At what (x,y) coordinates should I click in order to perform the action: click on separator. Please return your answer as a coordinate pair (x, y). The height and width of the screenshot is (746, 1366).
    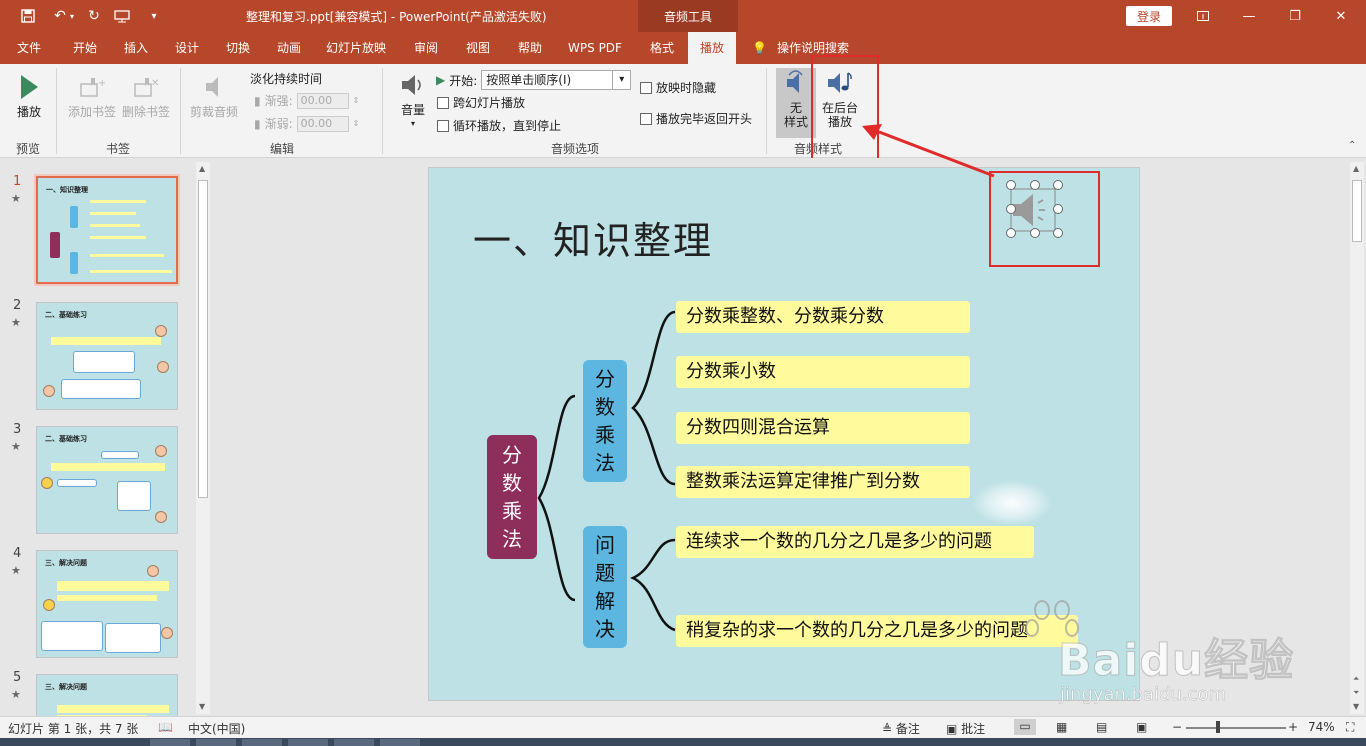
    Looking at the image, I should click on (382, 111).